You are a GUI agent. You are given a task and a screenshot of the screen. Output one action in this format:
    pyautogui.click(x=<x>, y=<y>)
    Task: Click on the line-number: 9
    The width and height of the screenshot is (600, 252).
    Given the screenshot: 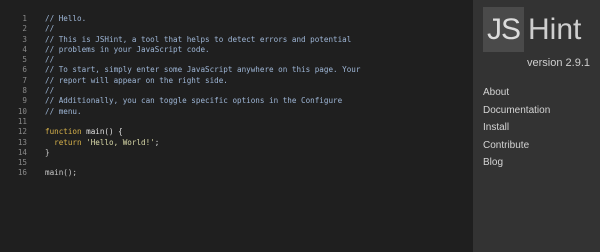 What is the action you would take?
    pyautogui.click(x=24, y=101)
    